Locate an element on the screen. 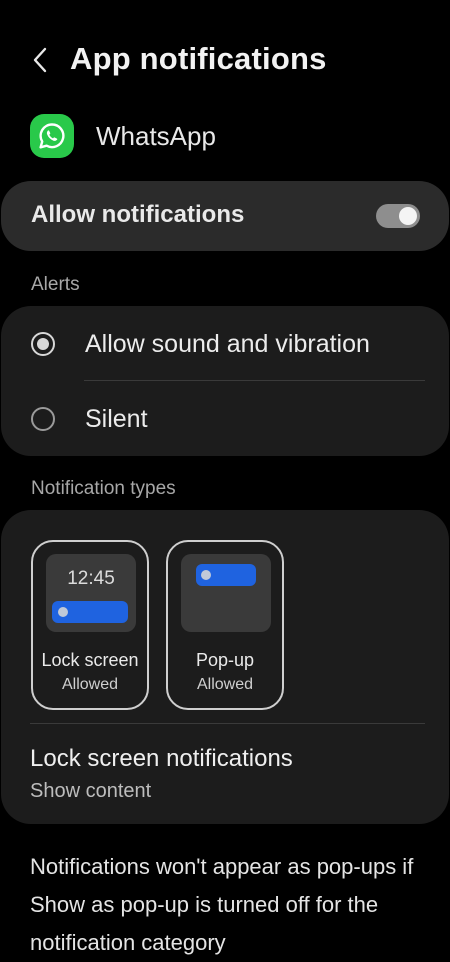 This screenshot has height=962, width=450. header: App notifications is located at coordinates (225, 62).